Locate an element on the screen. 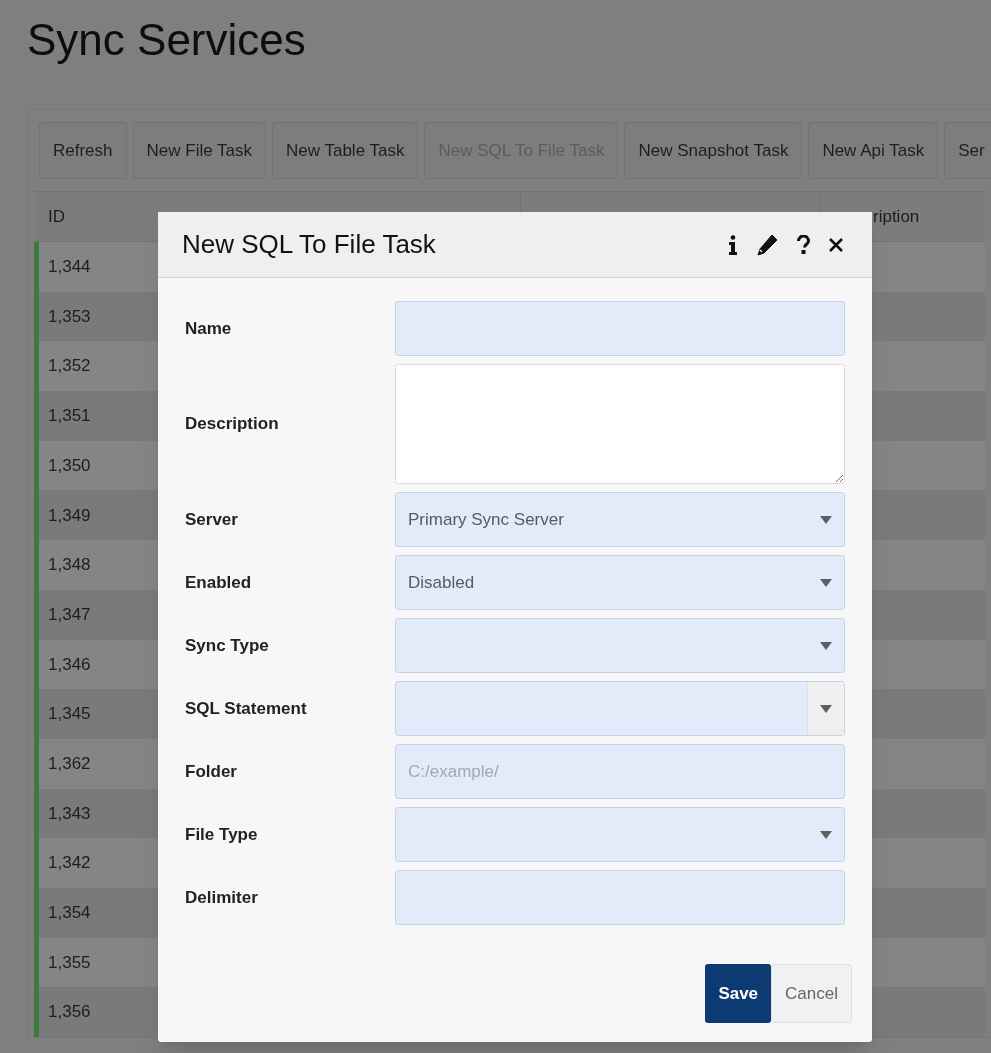 The height and width of the screenshot is (1053, 991). field-label: Description is located at coordinates (232, 424).